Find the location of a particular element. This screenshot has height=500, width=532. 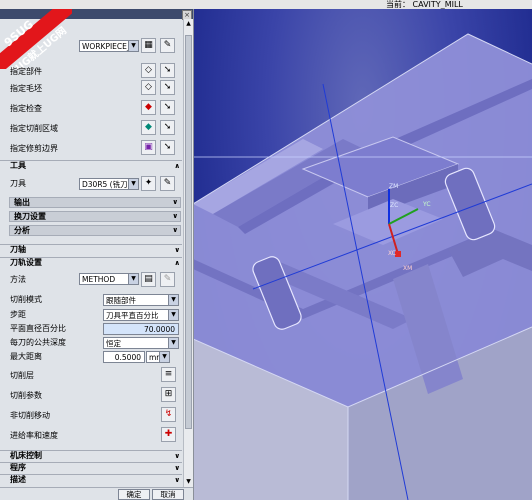

scroll-up-arrow-icon: ▲ is located at coordinates (188, 24).